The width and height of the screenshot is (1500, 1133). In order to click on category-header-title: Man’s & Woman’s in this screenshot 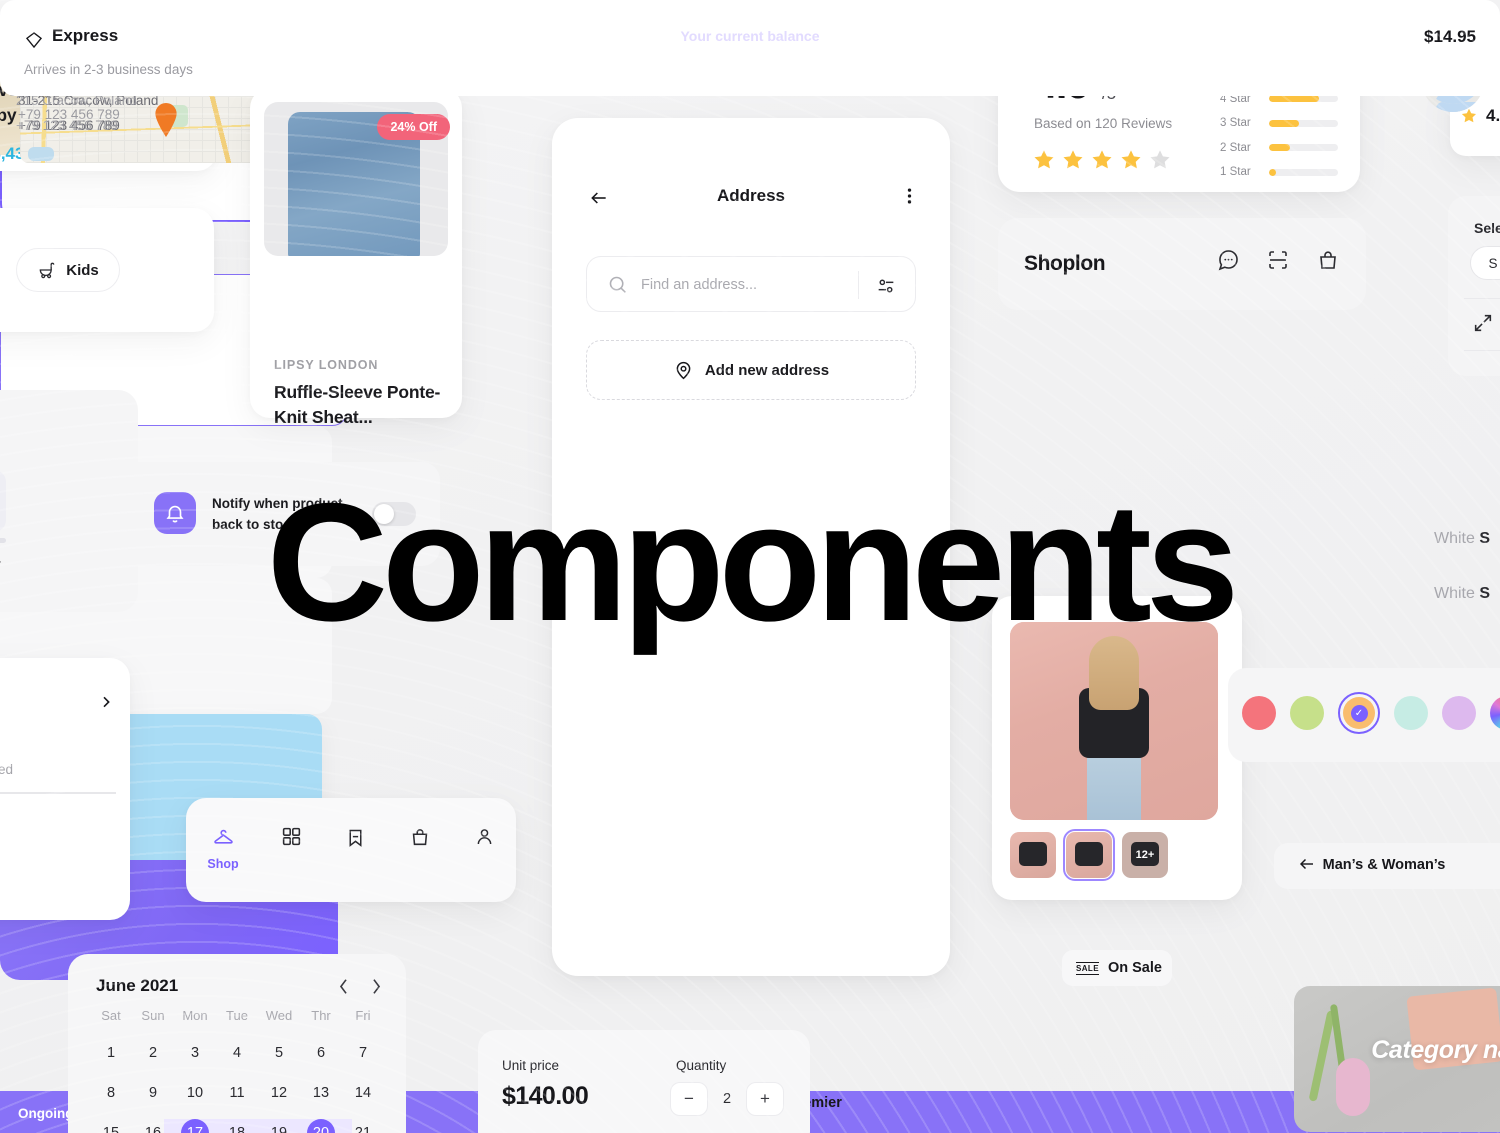, I will do `click(1384, 865)`.